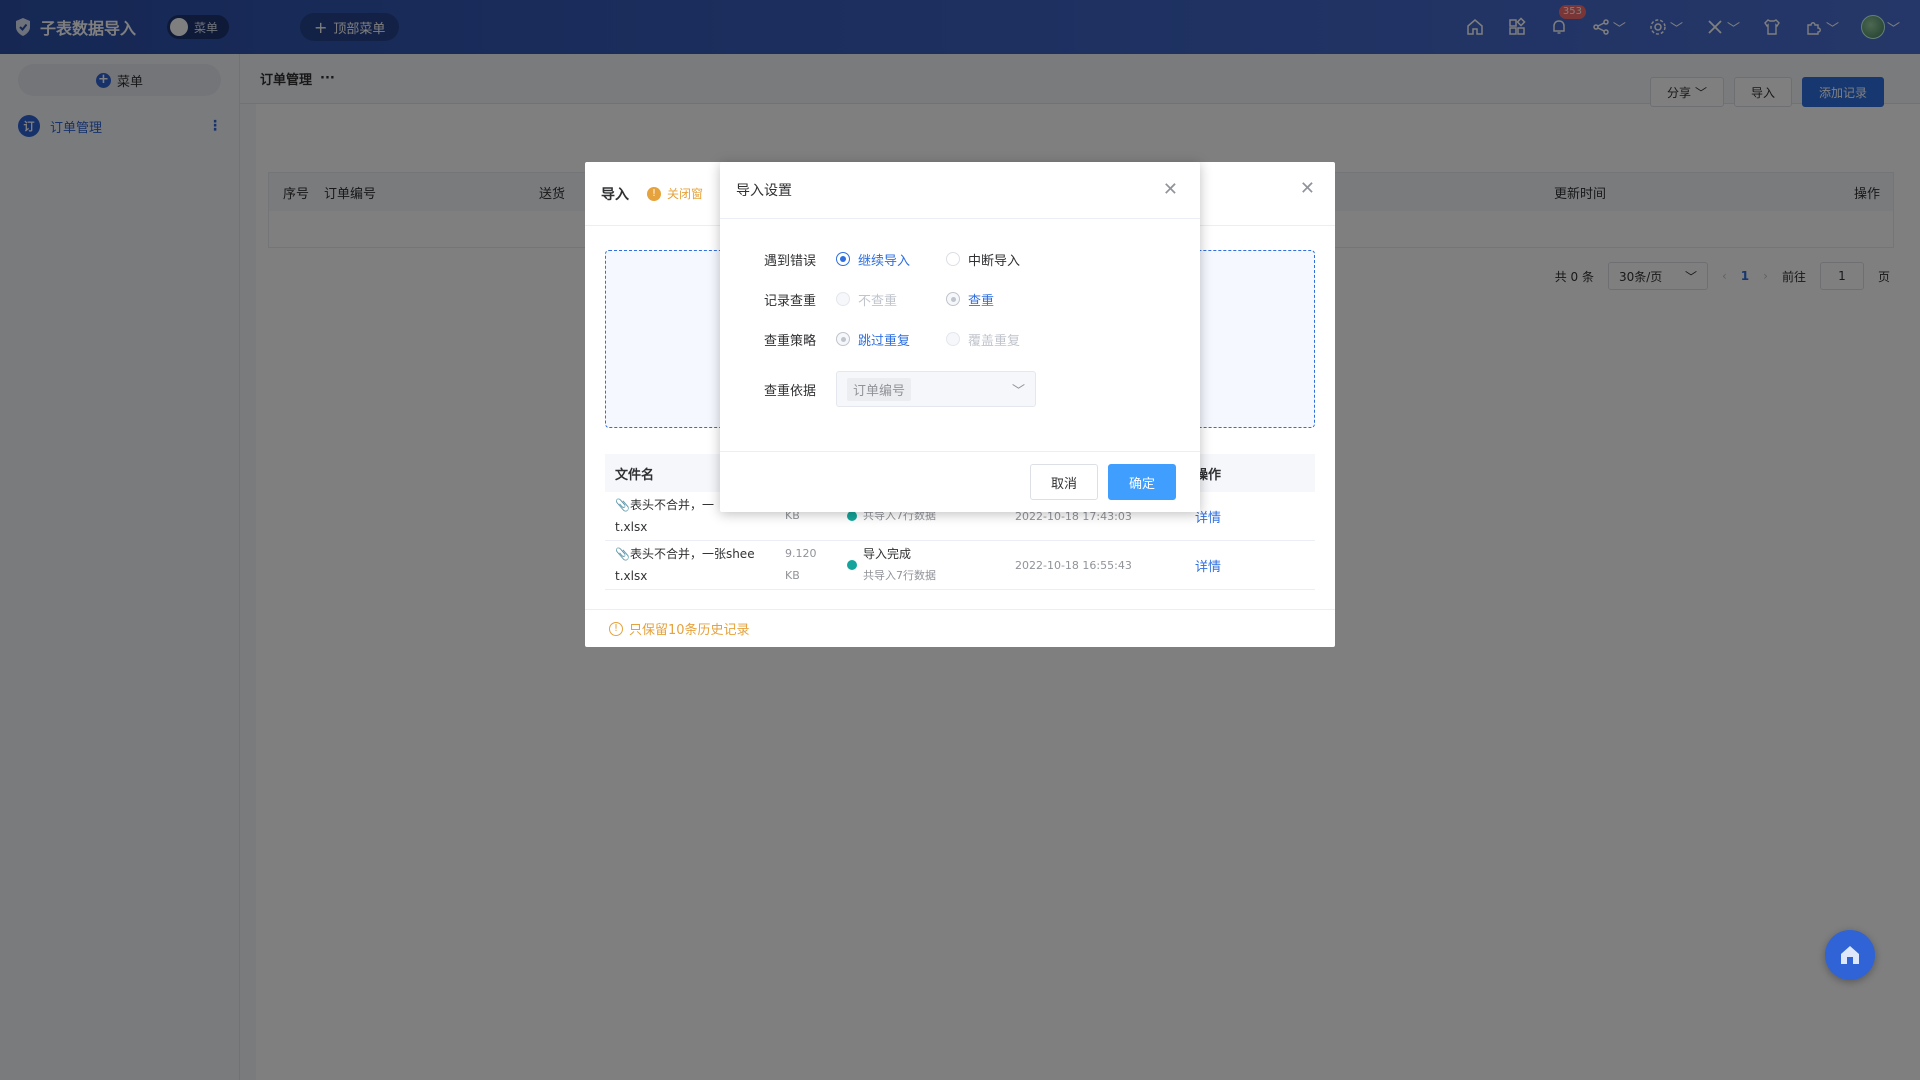 The width and height of the screenshot is (1920, 1080). What do you see at coordinates (887, 554) in the screenshot?
I see `status-text: 导入完成` at bounding box center [887, 554].